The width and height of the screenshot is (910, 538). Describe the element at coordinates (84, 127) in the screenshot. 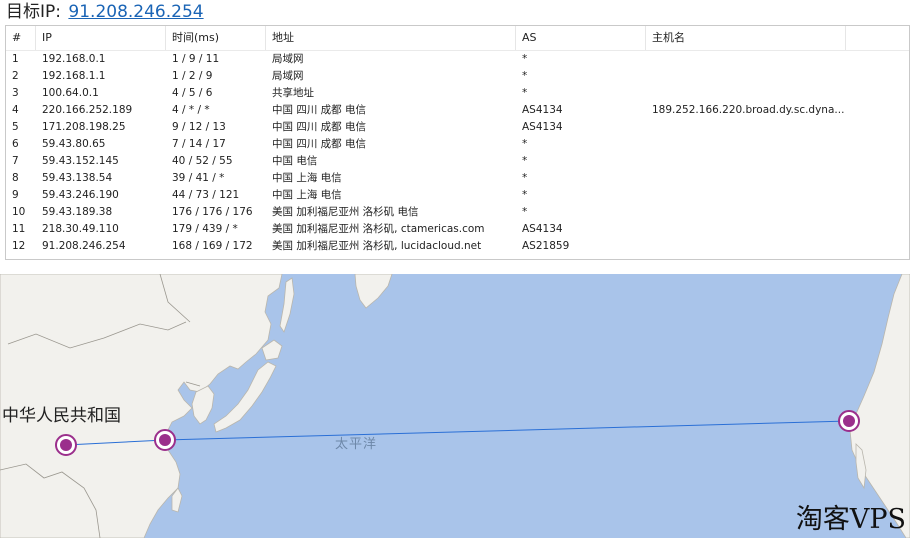

I see `cell-ip: 171.208.198.25` at that location.